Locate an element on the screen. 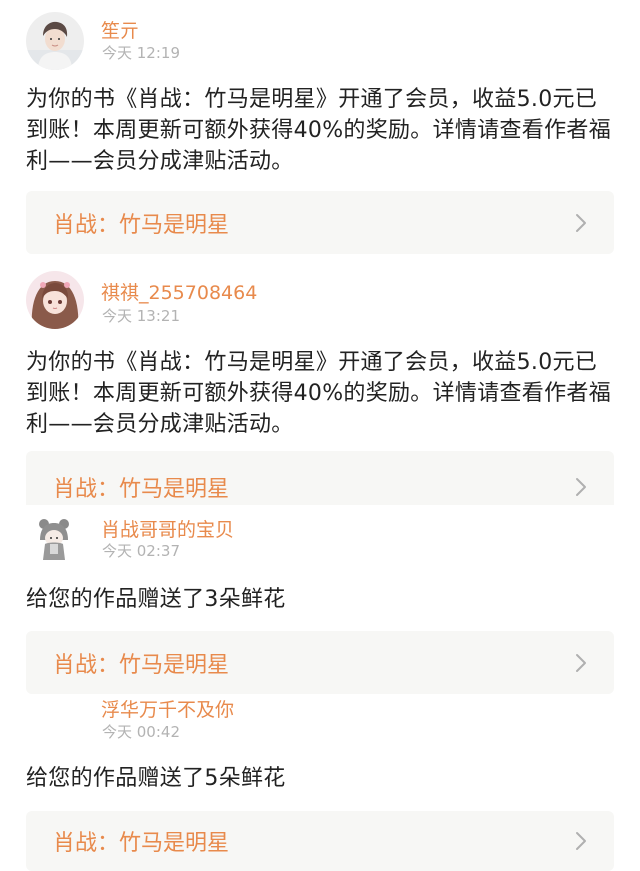 The image size is (640, 871). boy-portrait-icon is located at coordinates (55, 41).